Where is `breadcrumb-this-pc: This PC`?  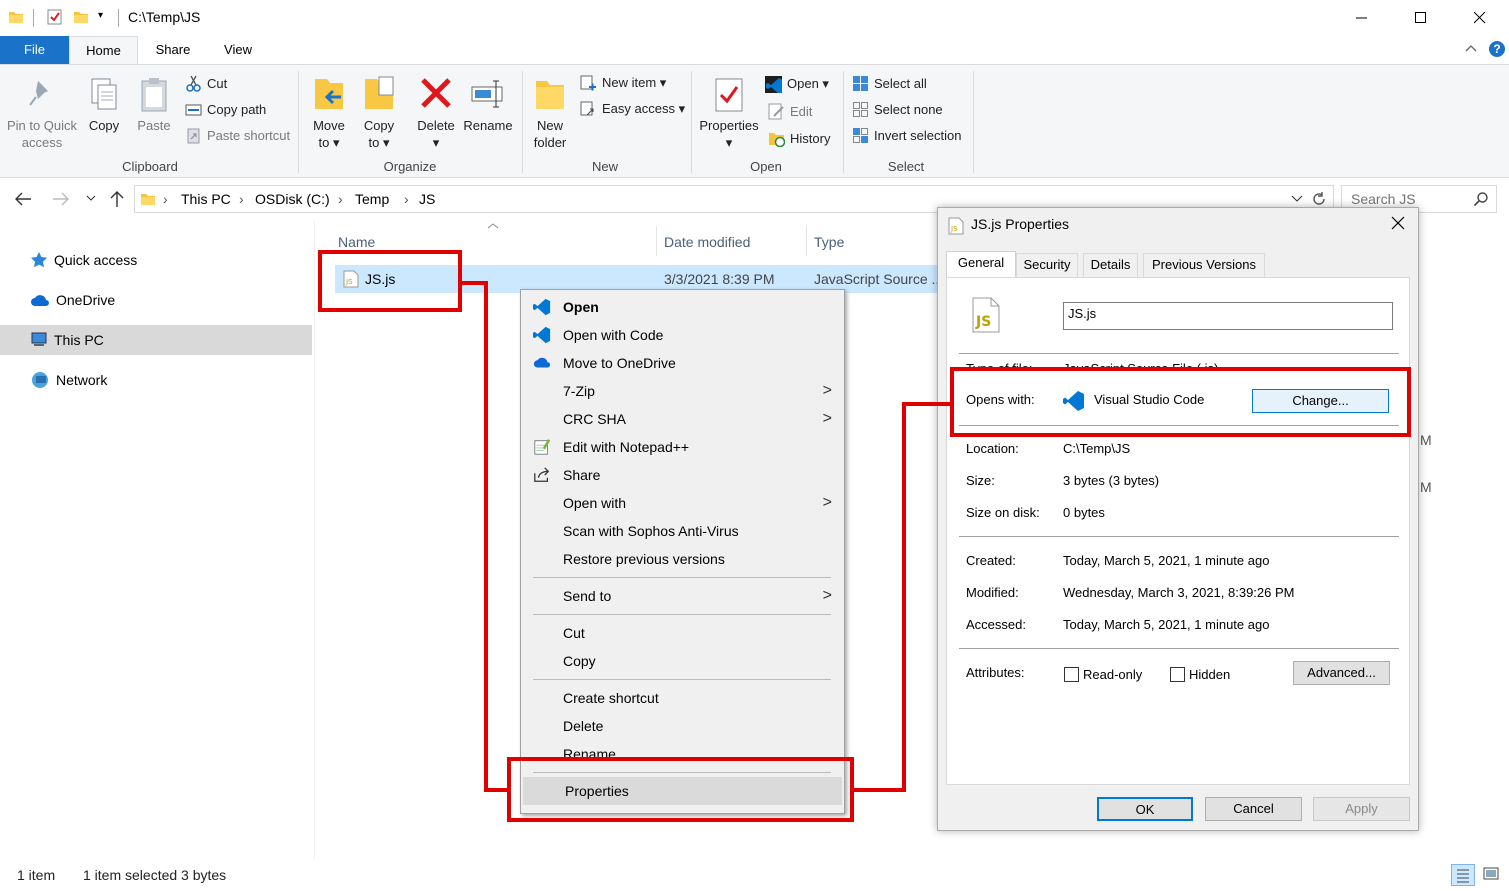 breadcrumb-this-pc: This PC is located at coordinates (206, 199).